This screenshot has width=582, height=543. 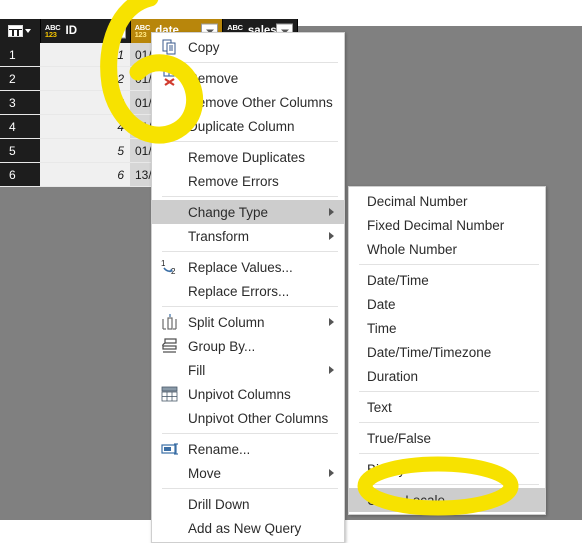 I want to click on submenu-item-true-false: True/False, so click(x=447, y=438).